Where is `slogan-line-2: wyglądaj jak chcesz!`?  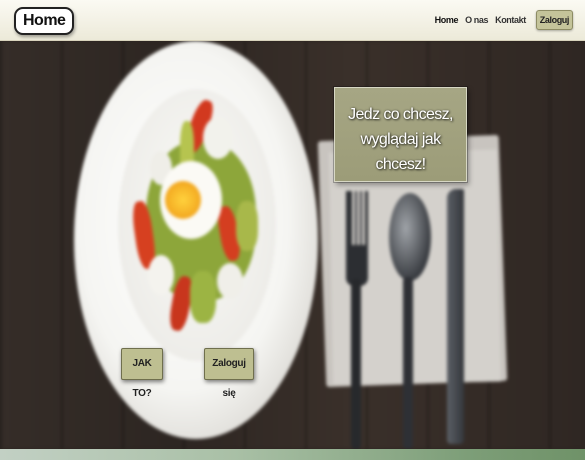 slogan-line-2: wyglądaj jak chcesz! is located at coordinates (401, 152).